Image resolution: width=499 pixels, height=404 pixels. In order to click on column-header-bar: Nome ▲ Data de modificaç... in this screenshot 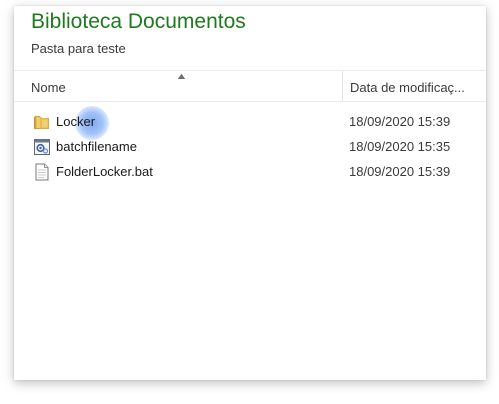, I will do `click(250, 86)`.